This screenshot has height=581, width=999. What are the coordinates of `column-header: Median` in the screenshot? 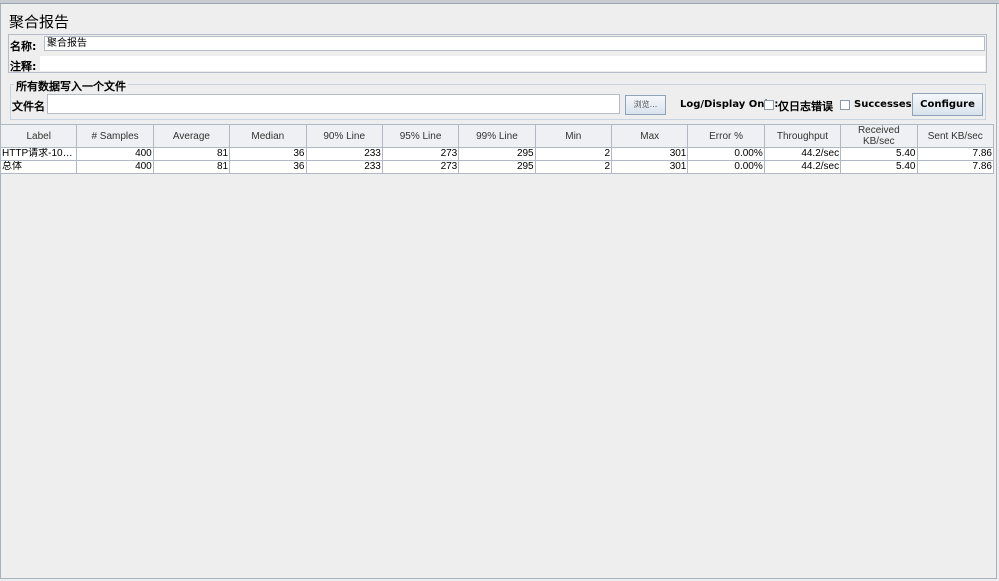 It's located at (268, 136).